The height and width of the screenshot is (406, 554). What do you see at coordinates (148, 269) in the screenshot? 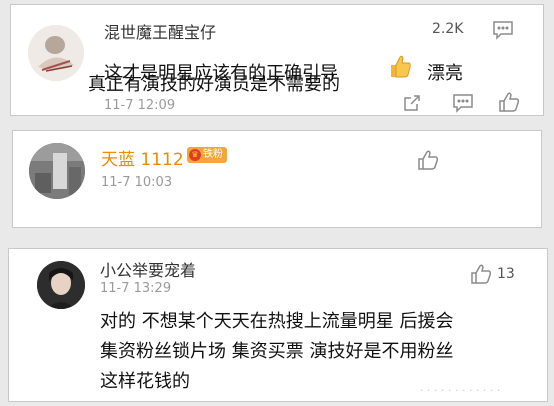
I see `username: 小公举要宠着` at bounding box center [148, 269].